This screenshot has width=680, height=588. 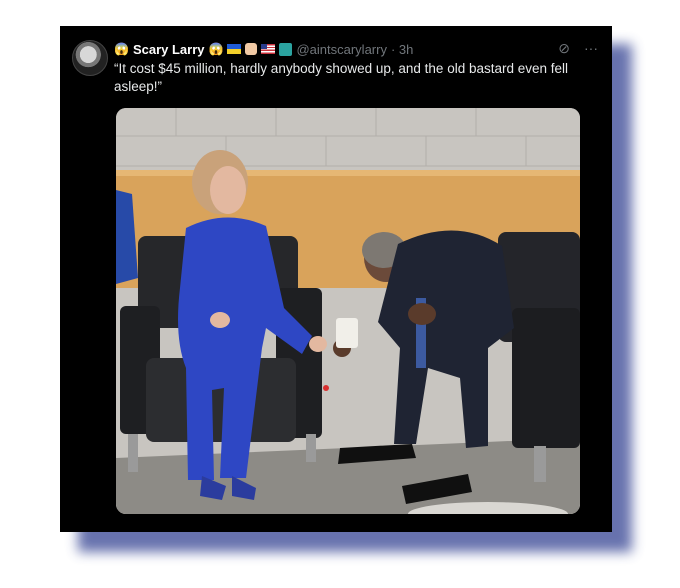 I want to click on user-handle: @aintscarylarry, so click(x=341, y=49).